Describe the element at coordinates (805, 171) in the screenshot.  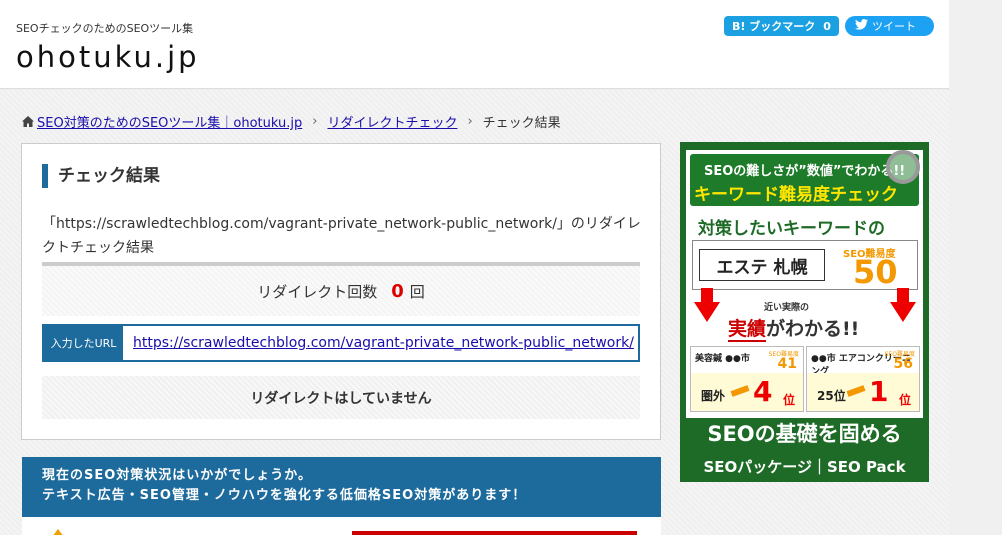
I see `ad-headline-1: SEOの難しさが”数値”でわかる!!` at that location.